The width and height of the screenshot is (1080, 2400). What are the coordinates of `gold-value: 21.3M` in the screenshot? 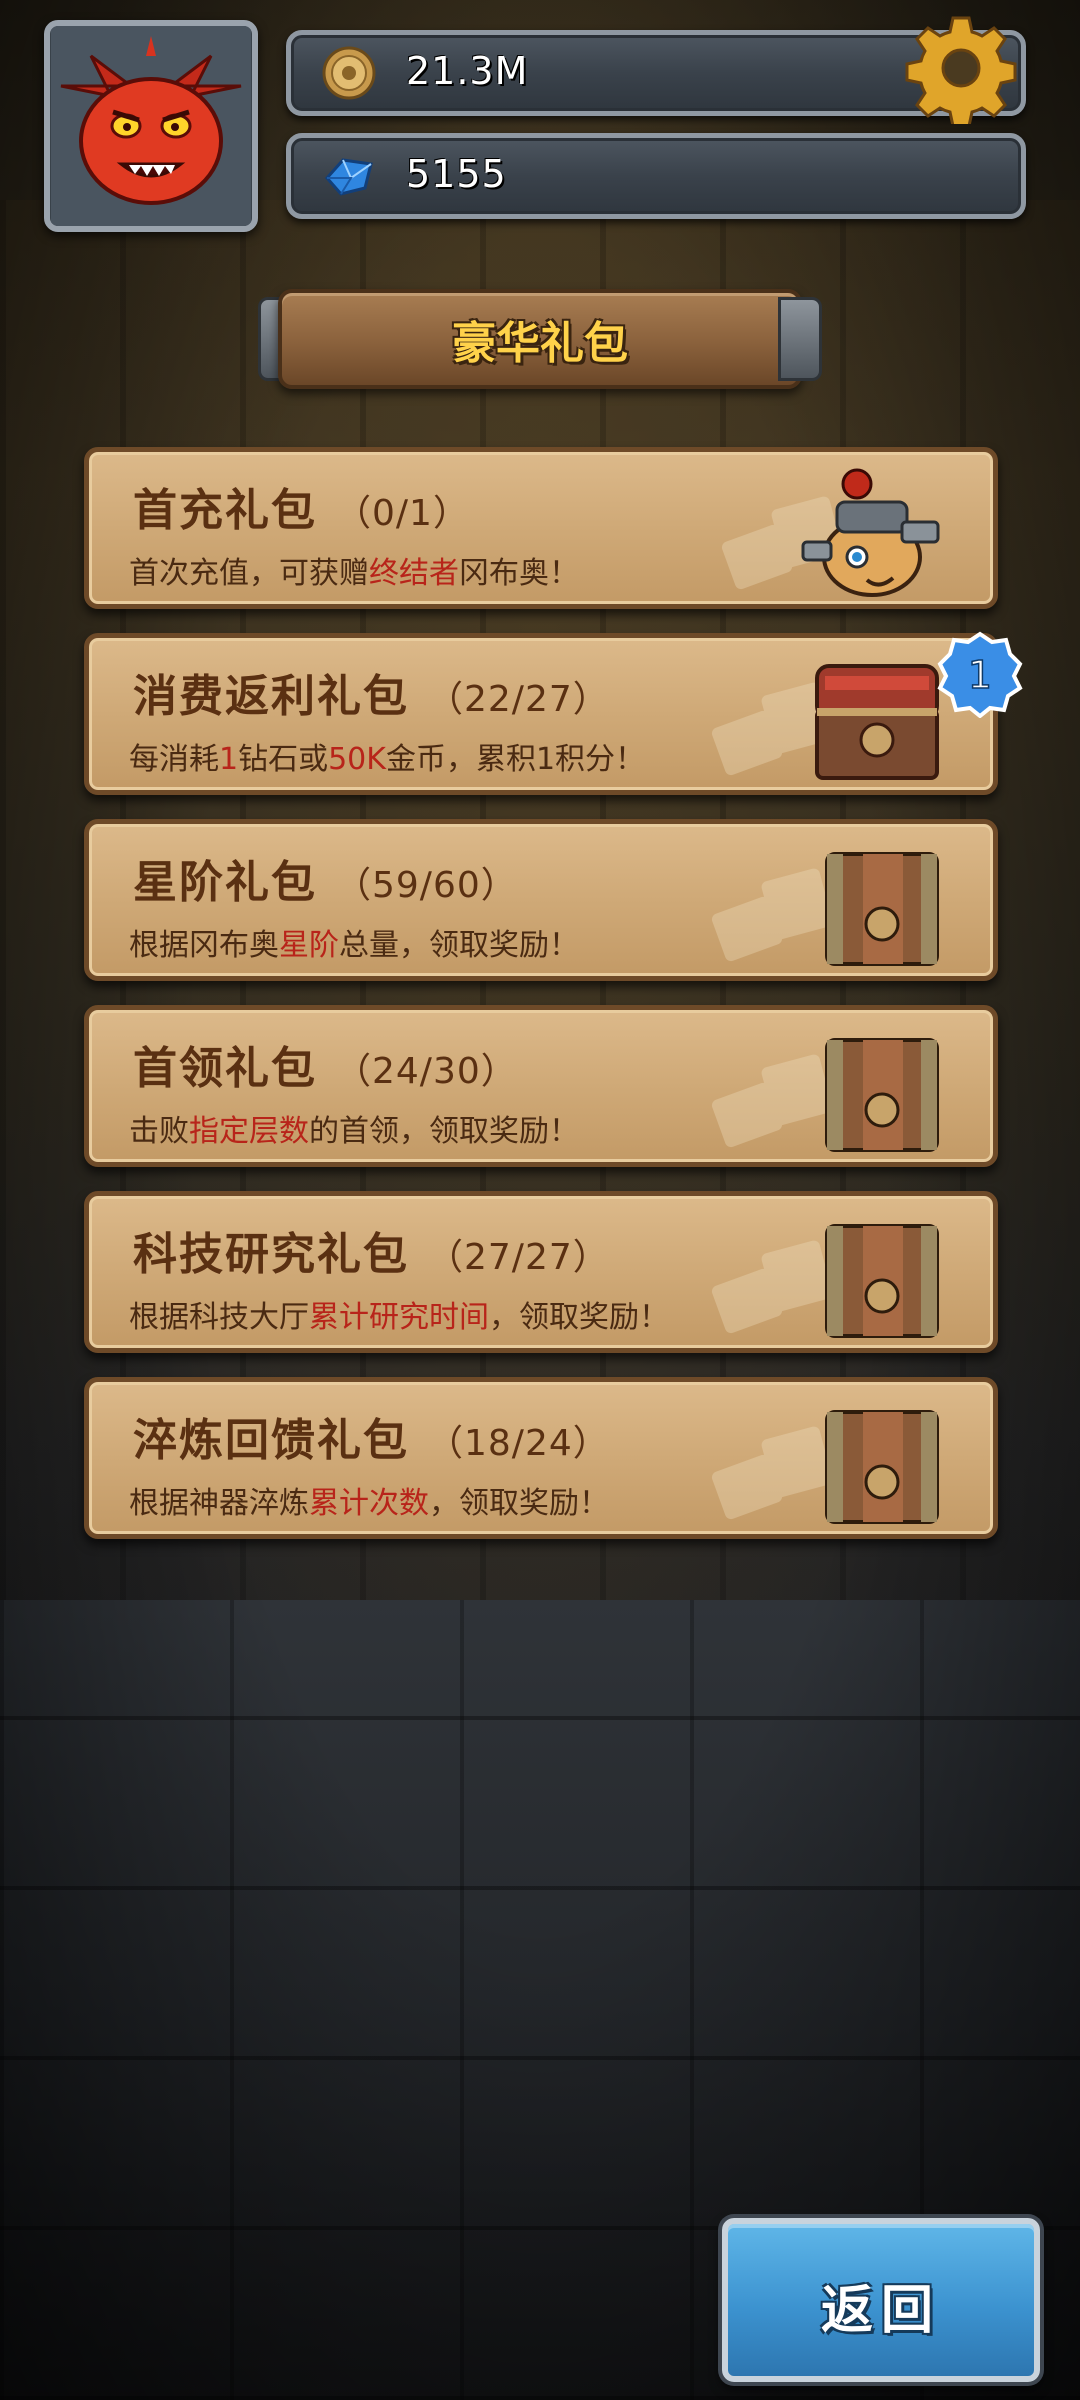 It's located at (467, 71).